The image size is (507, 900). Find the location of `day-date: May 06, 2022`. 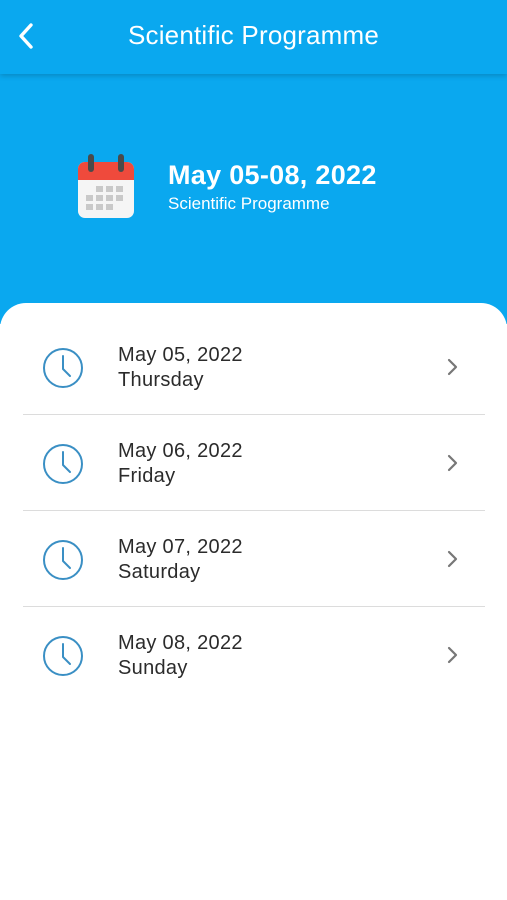

day-date: May 06, 2022 is located at coordinates (180, 451).